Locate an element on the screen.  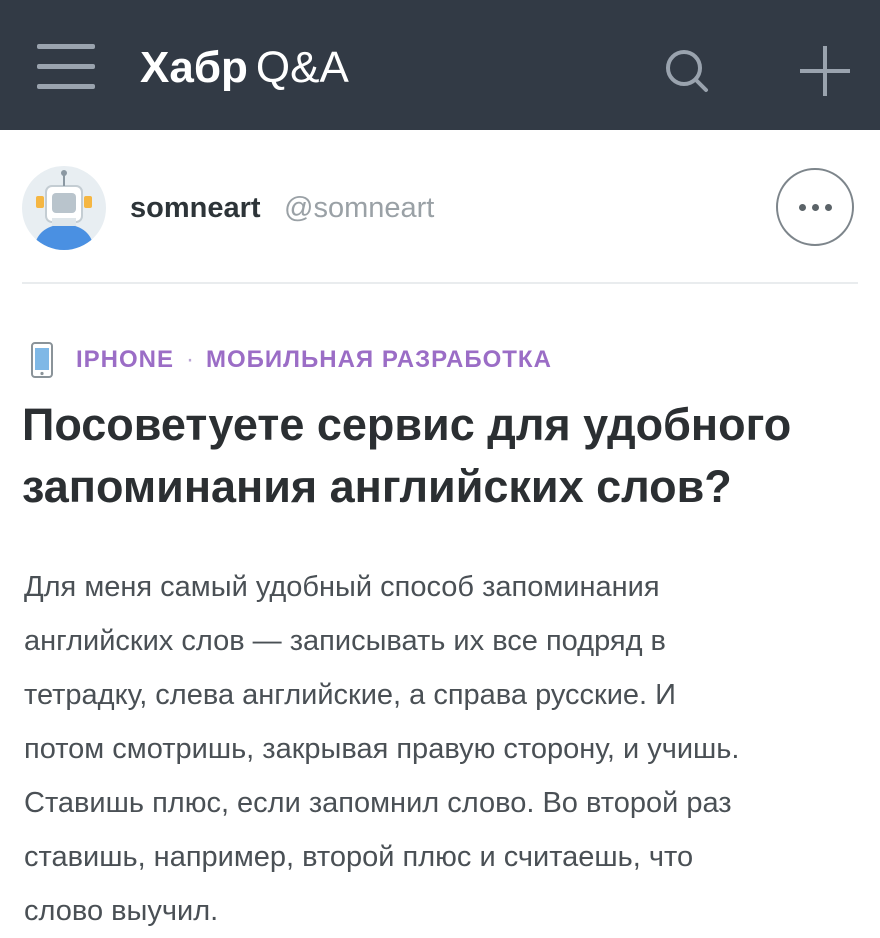
tag-mobile-development: МОБИЛЬНАЯ РАЗРАБОТКА is located at coordinates (379, 360).